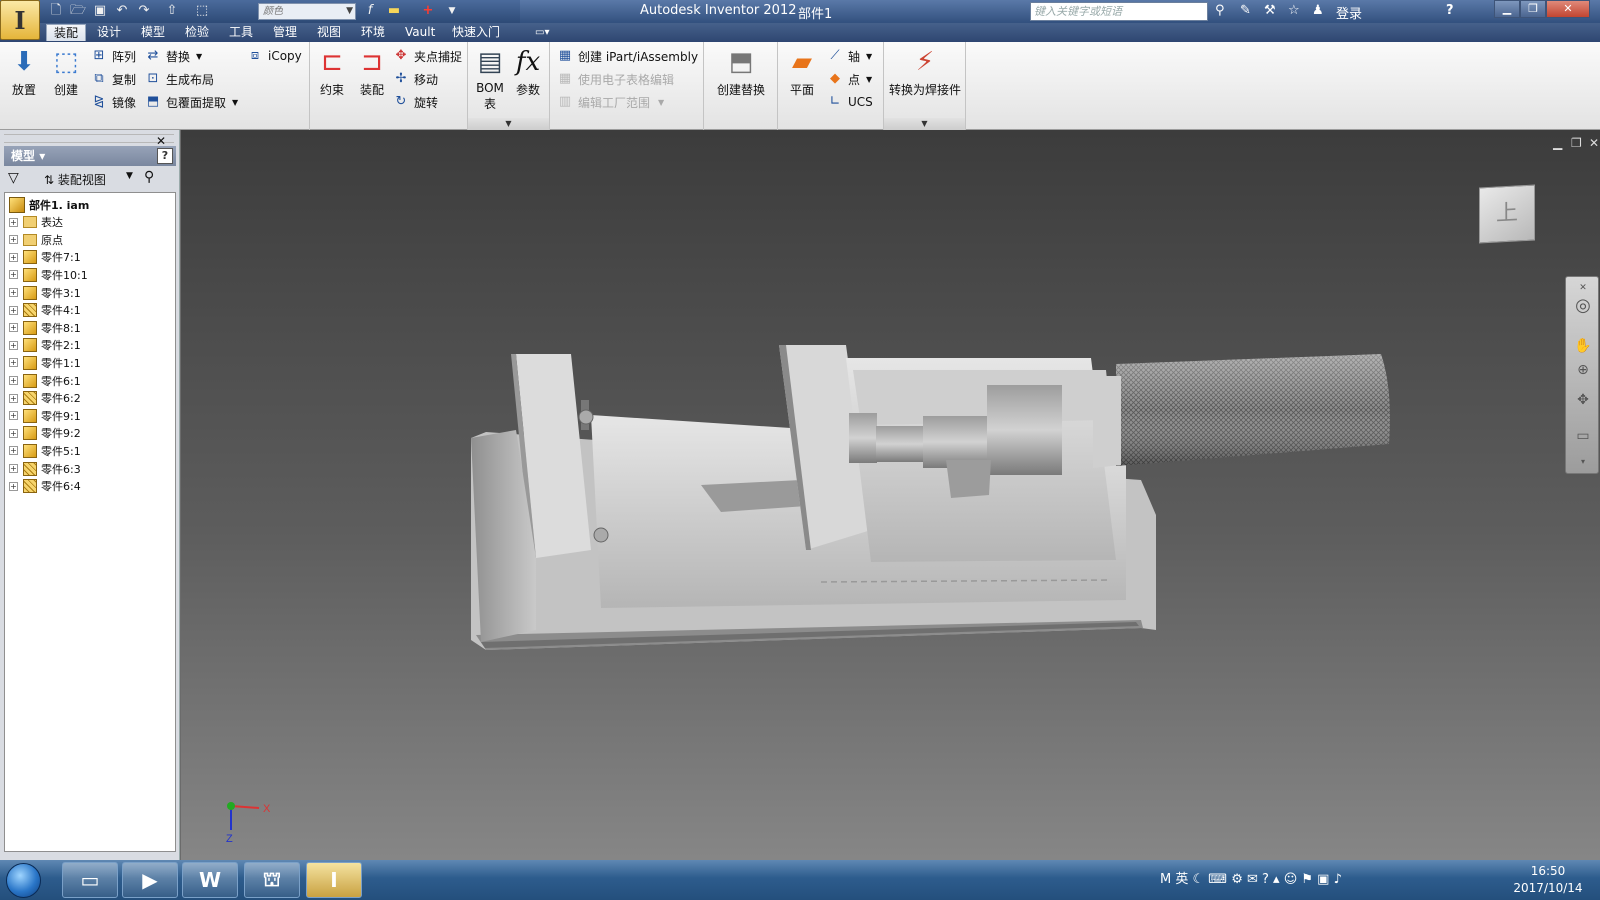 This screenshot has width=1600, height=900. I want to click on ime-language: 英, so click(1181, 879).